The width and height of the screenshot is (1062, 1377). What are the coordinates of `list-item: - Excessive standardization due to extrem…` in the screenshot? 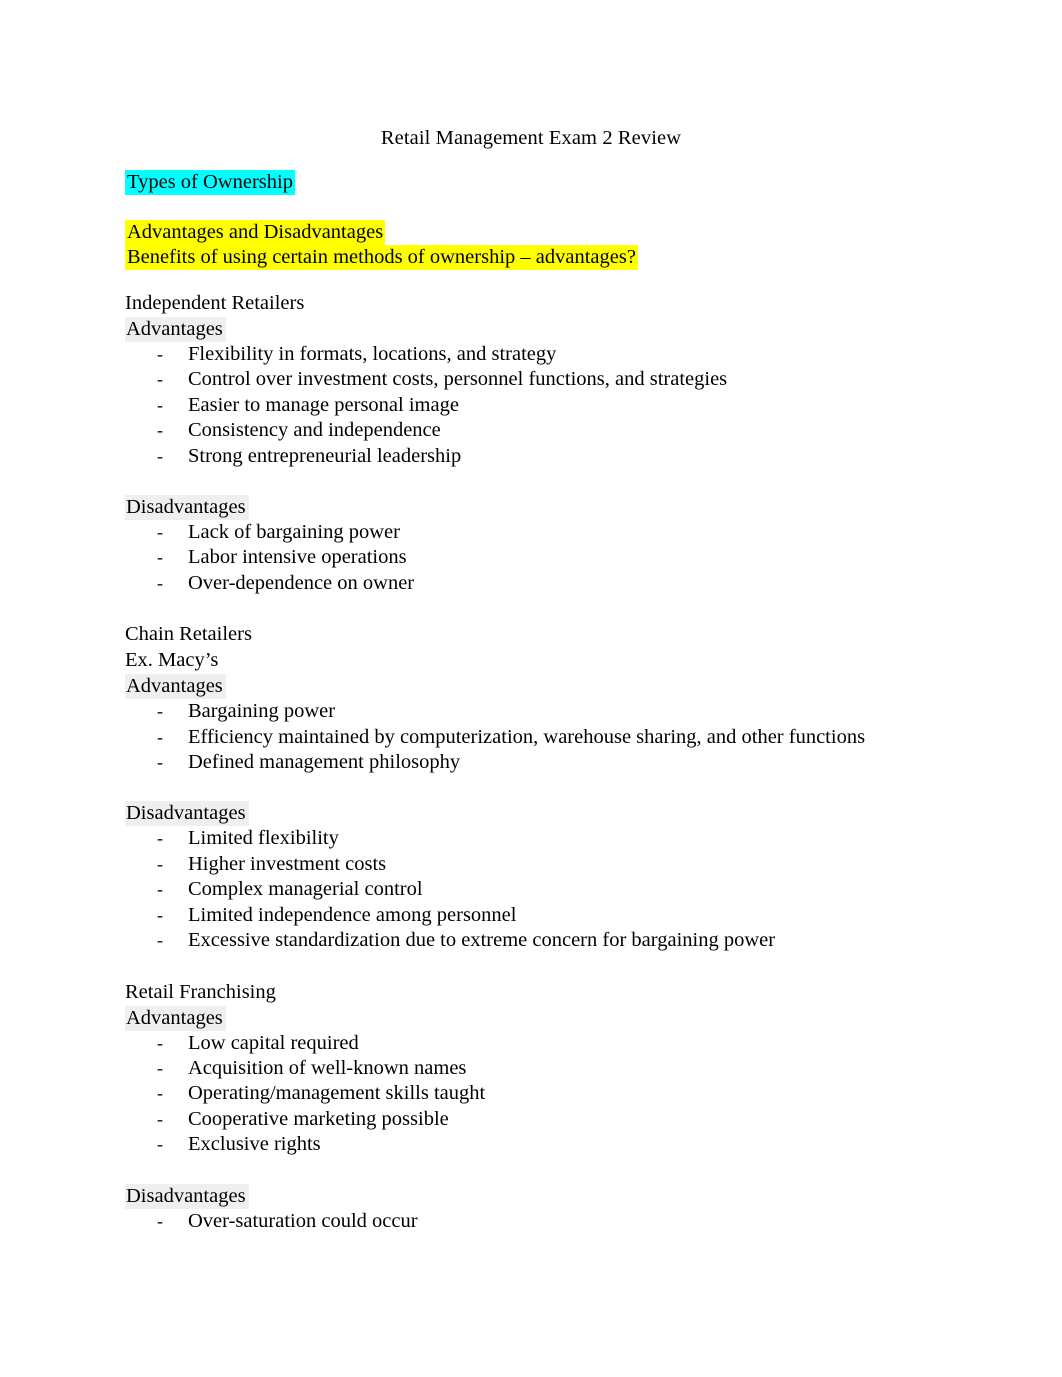 It's located at (565, 940).